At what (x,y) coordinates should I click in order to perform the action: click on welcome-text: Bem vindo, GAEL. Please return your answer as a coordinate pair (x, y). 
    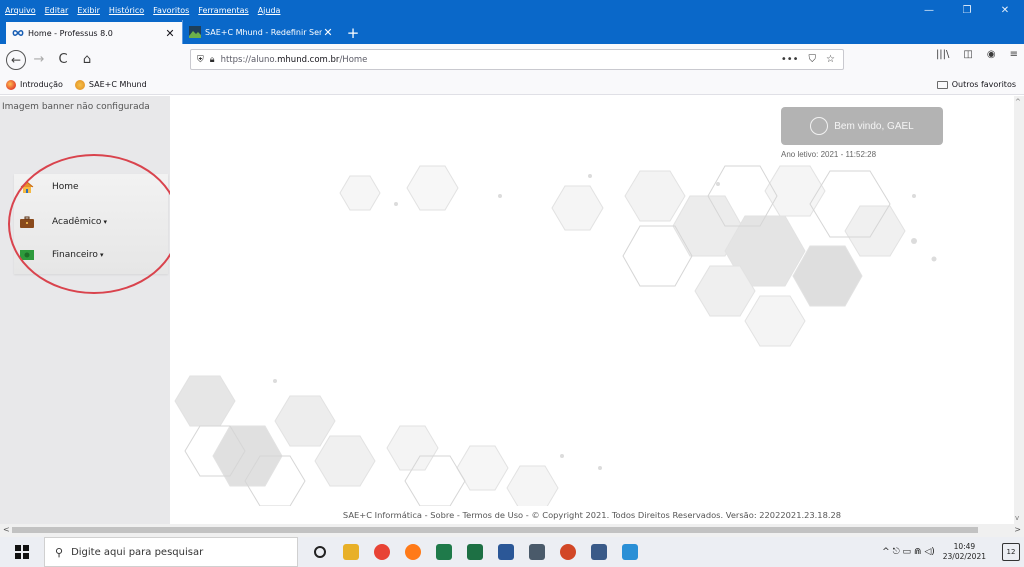
    Looking at the image, I should click on (874, 126).